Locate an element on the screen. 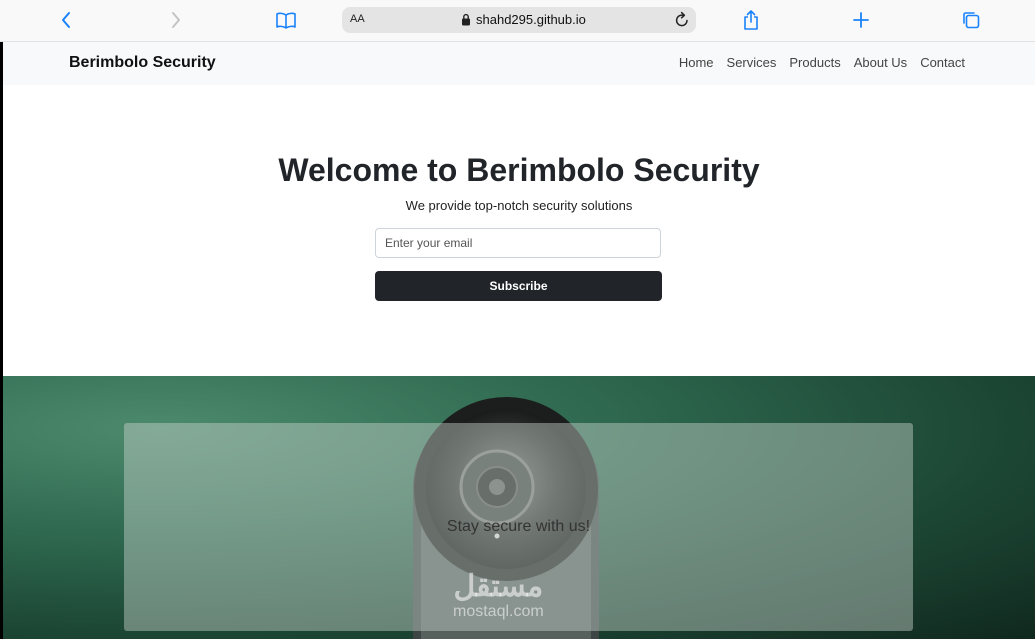 The width and height of the screenshot is (1035, 639). nav-link-about-us: About Us is located at coordinates (880, 62).